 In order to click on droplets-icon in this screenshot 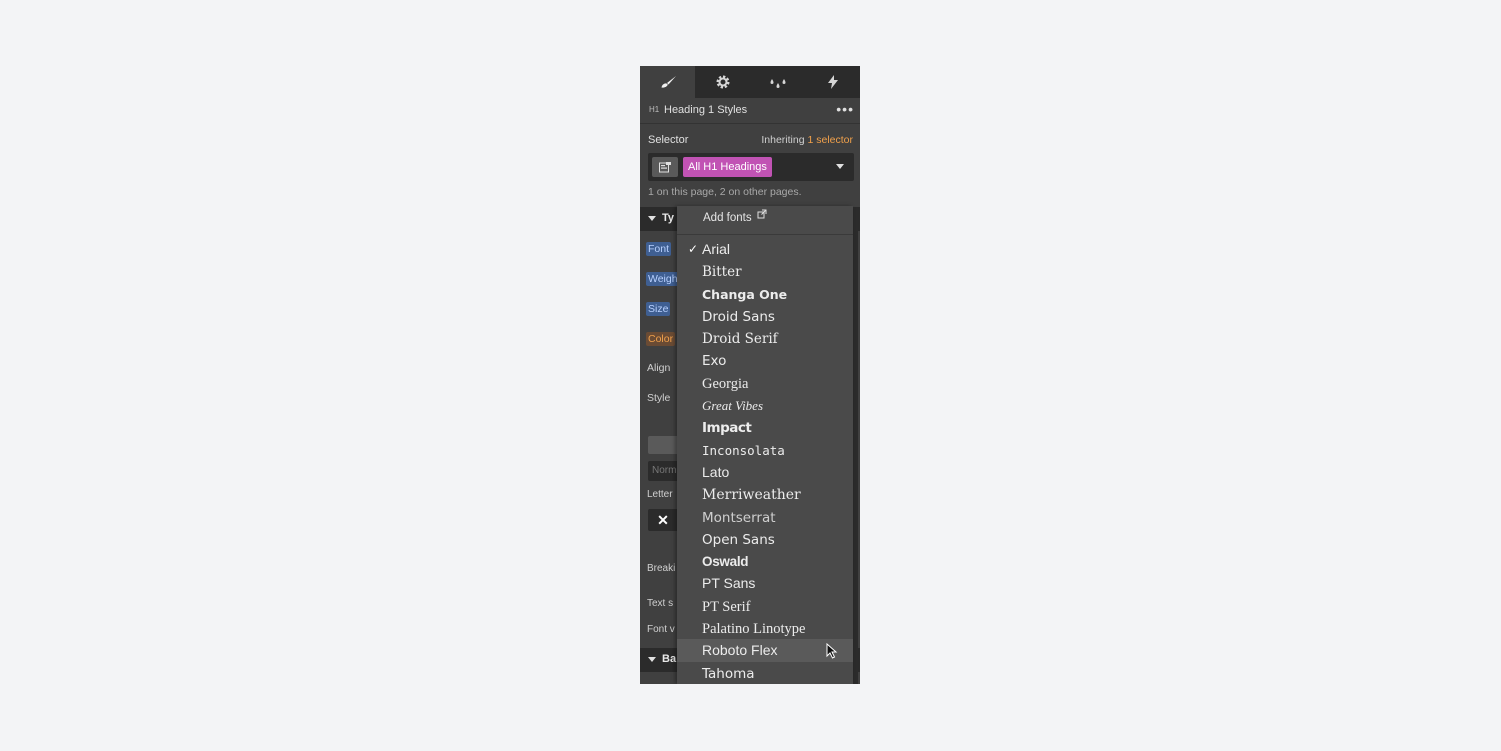, I will do `click(778, 82)`.